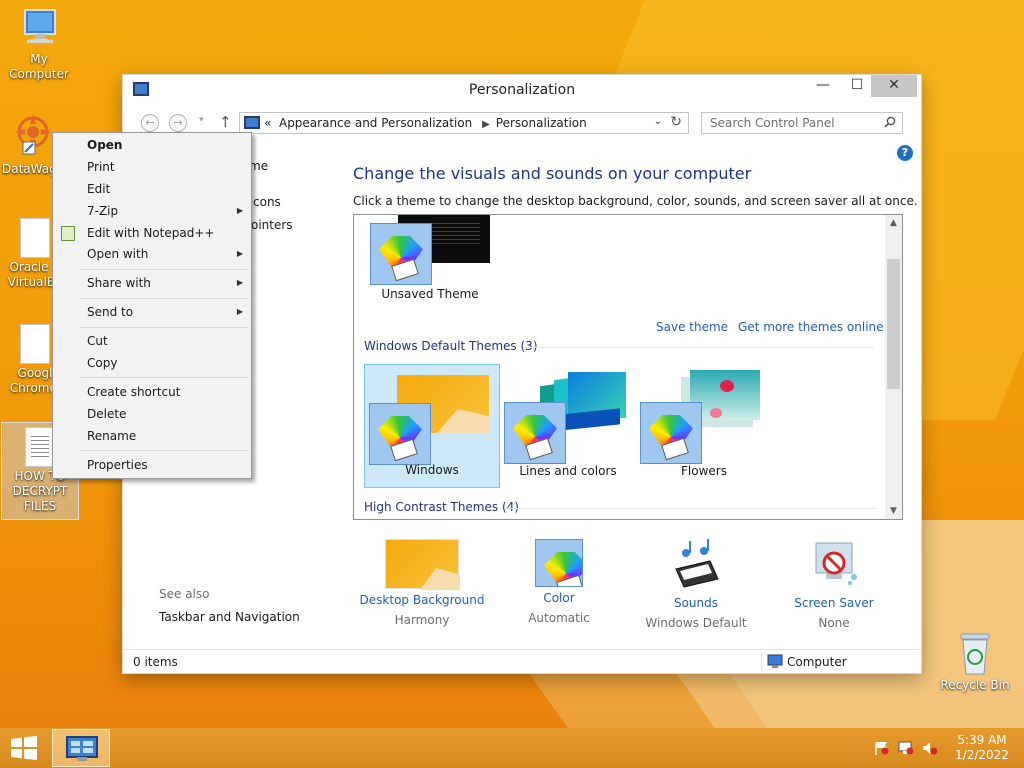  Describe the element at coordinates (40, 491) in the screenshot. I see `desktop-icon-label: DECRYPT` at that location.